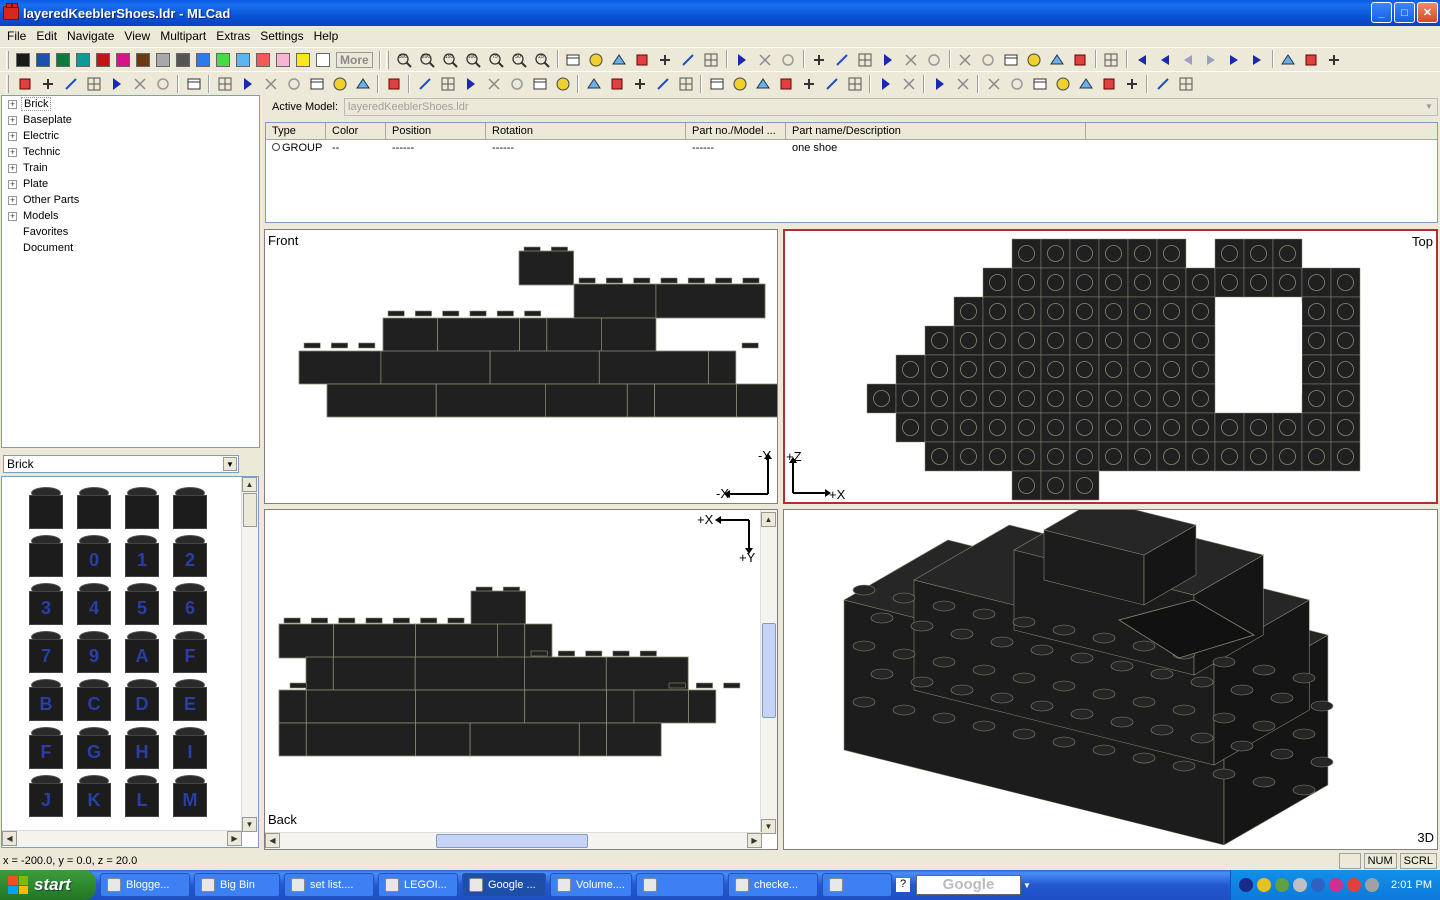  What do you see at coordinates (1211, 59) in the screenshot?
I see `forward-icon` at bounding box center [1211, 59].